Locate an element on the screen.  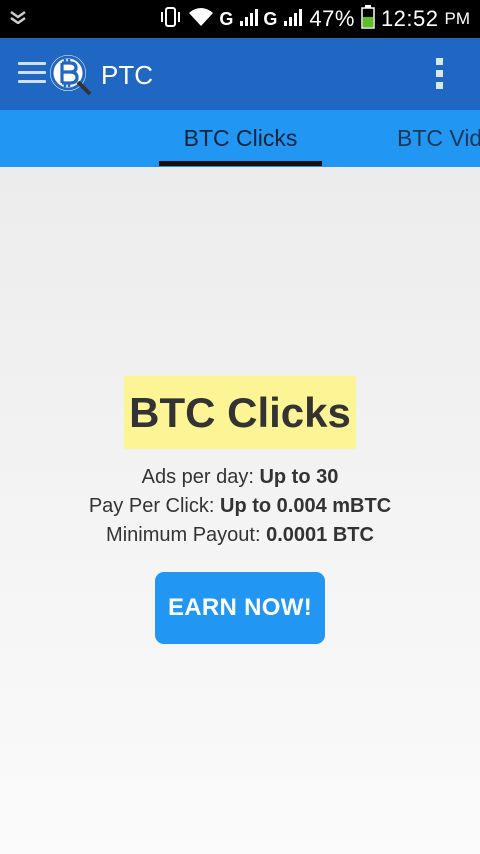
vibrate-icon is located at coordinates (170, 19).